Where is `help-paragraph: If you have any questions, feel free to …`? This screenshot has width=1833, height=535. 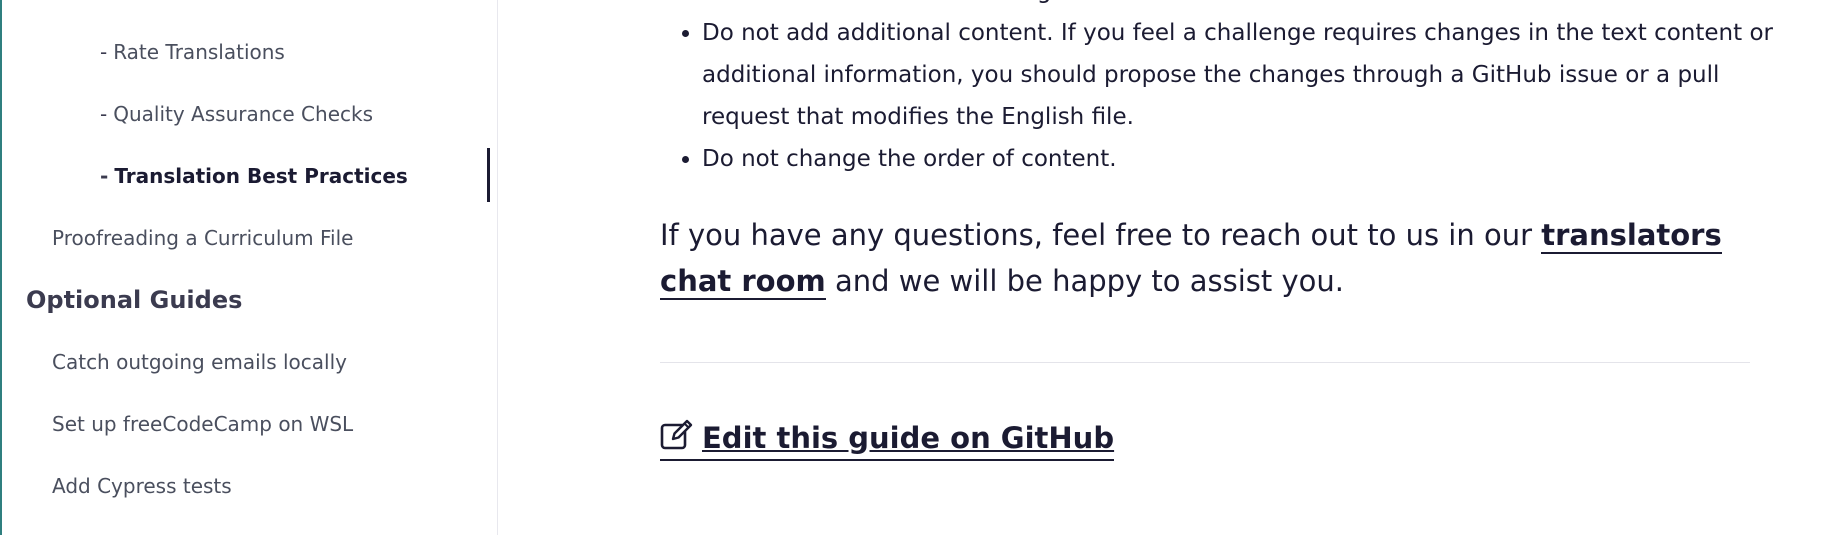
help-paragraph: If you have any questions, feel free to … is located at coordinates (1210, 258).